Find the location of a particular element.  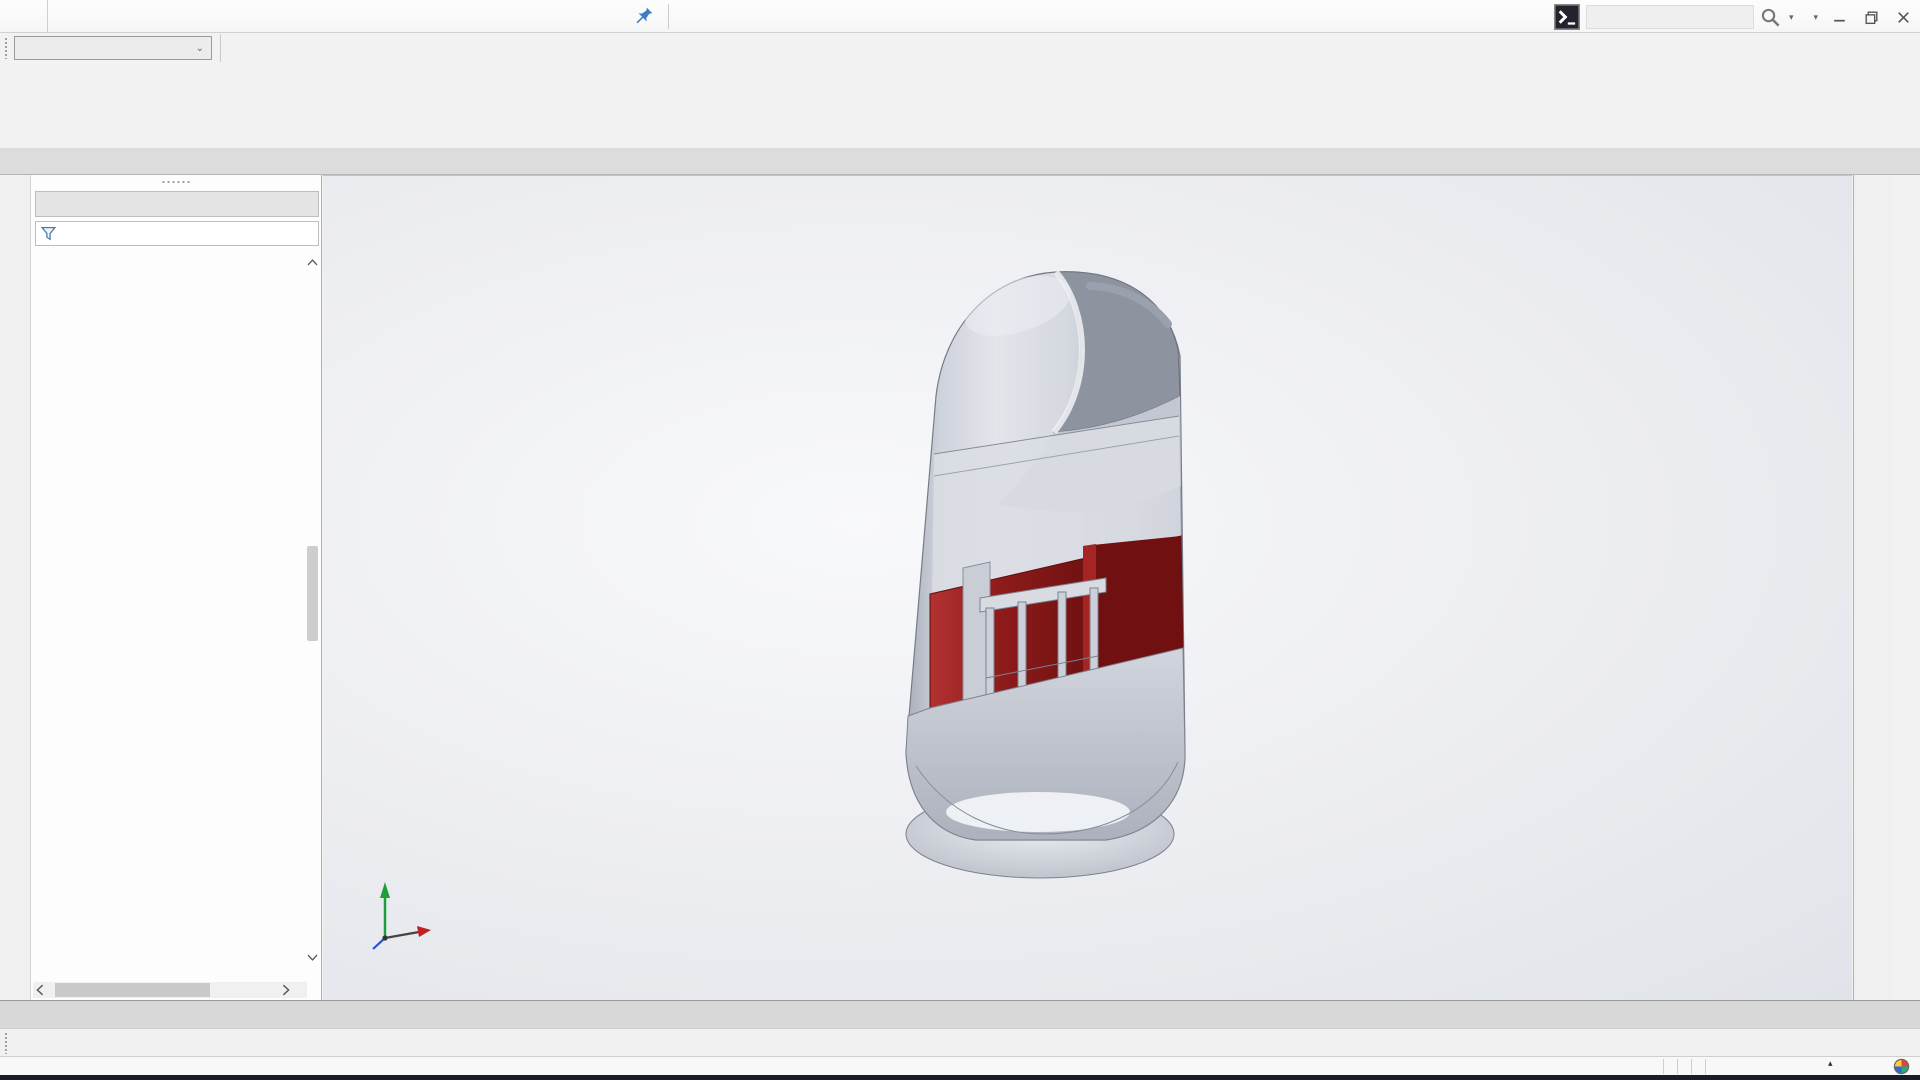

left-toolbar-strip is located at coordinates (15, 587).